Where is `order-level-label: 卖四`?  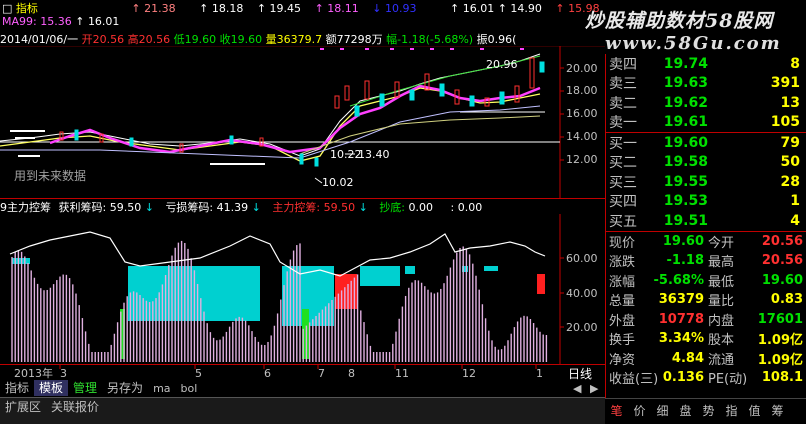 order-level-label: 卖四 is located at coordinates (623, 64).